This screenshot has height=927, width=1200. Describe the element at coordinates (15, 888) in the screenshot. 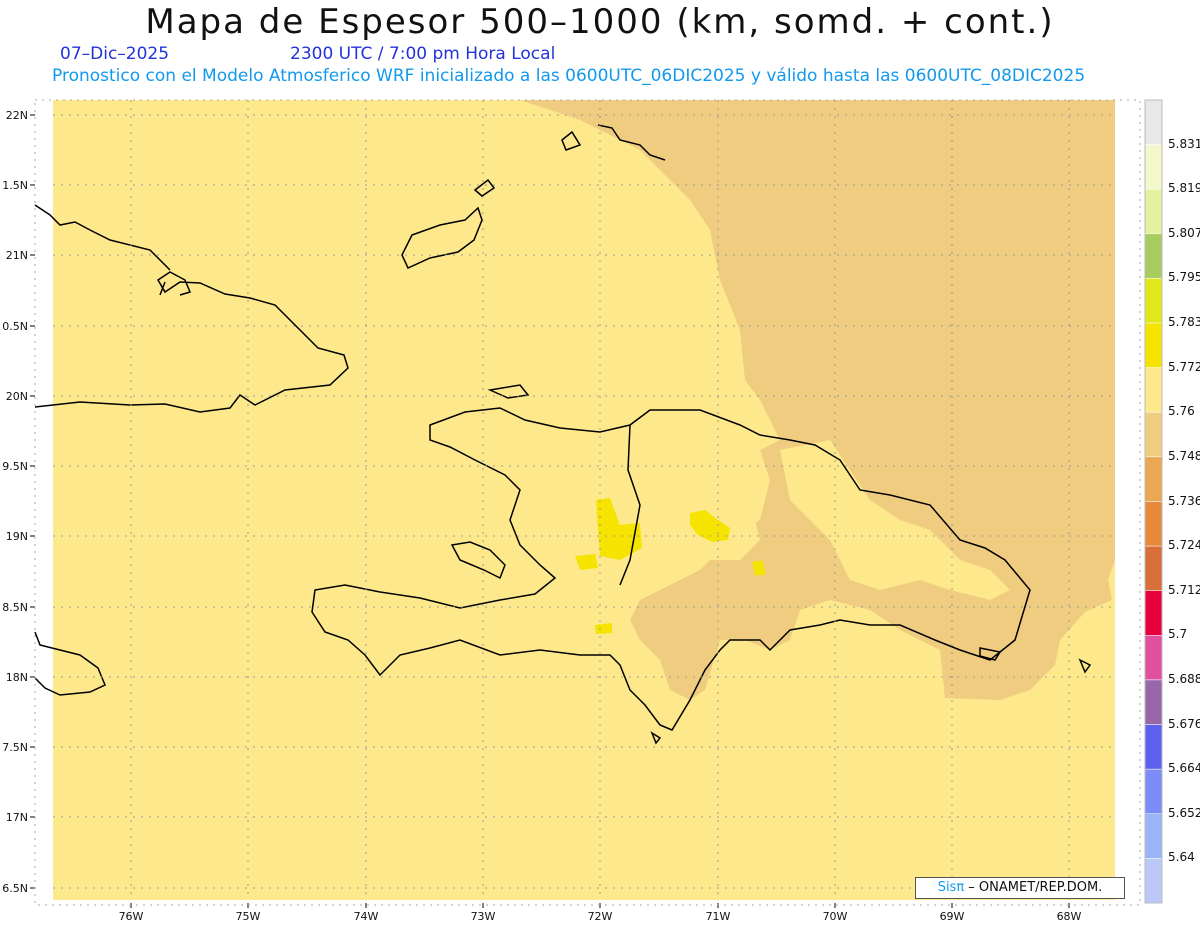

I see `lat-label: 6.5N` at that location.